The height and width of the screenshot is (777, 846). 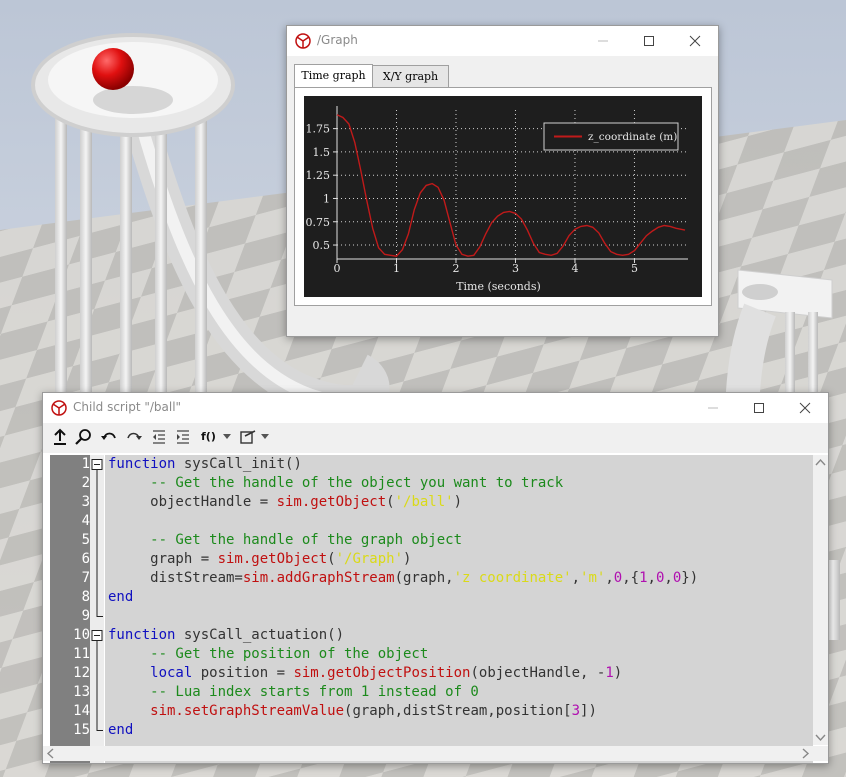 I want to click on code-token: sim.addGraphStream, so click(x=318, y=578).